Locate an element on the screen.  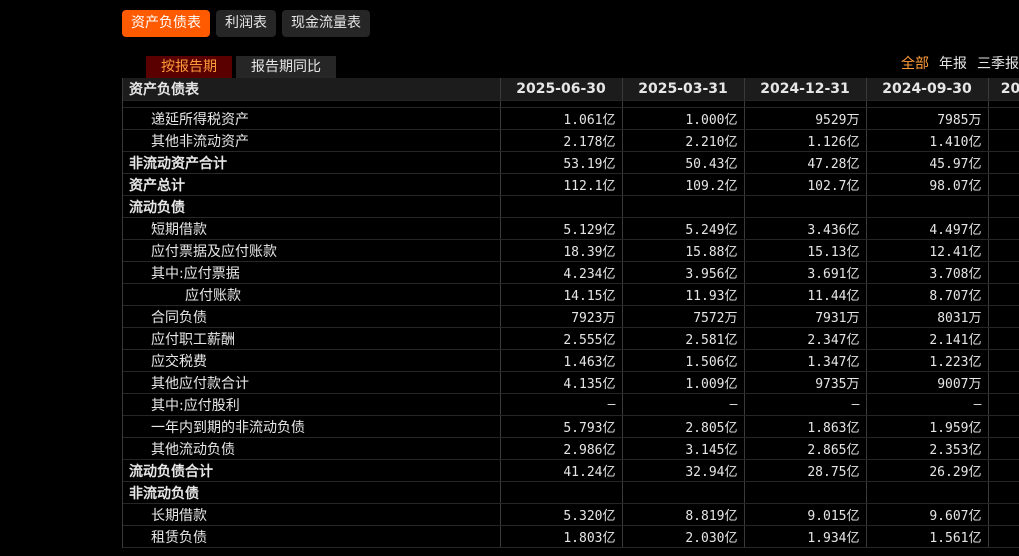
row-value: 3.145亿 is located at coordinates (683, 448).